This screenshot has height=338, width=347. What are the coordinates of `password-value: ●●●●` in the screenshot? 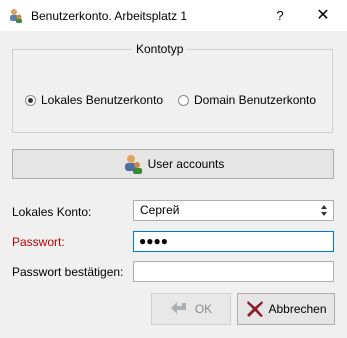 It's located at (153, 241).